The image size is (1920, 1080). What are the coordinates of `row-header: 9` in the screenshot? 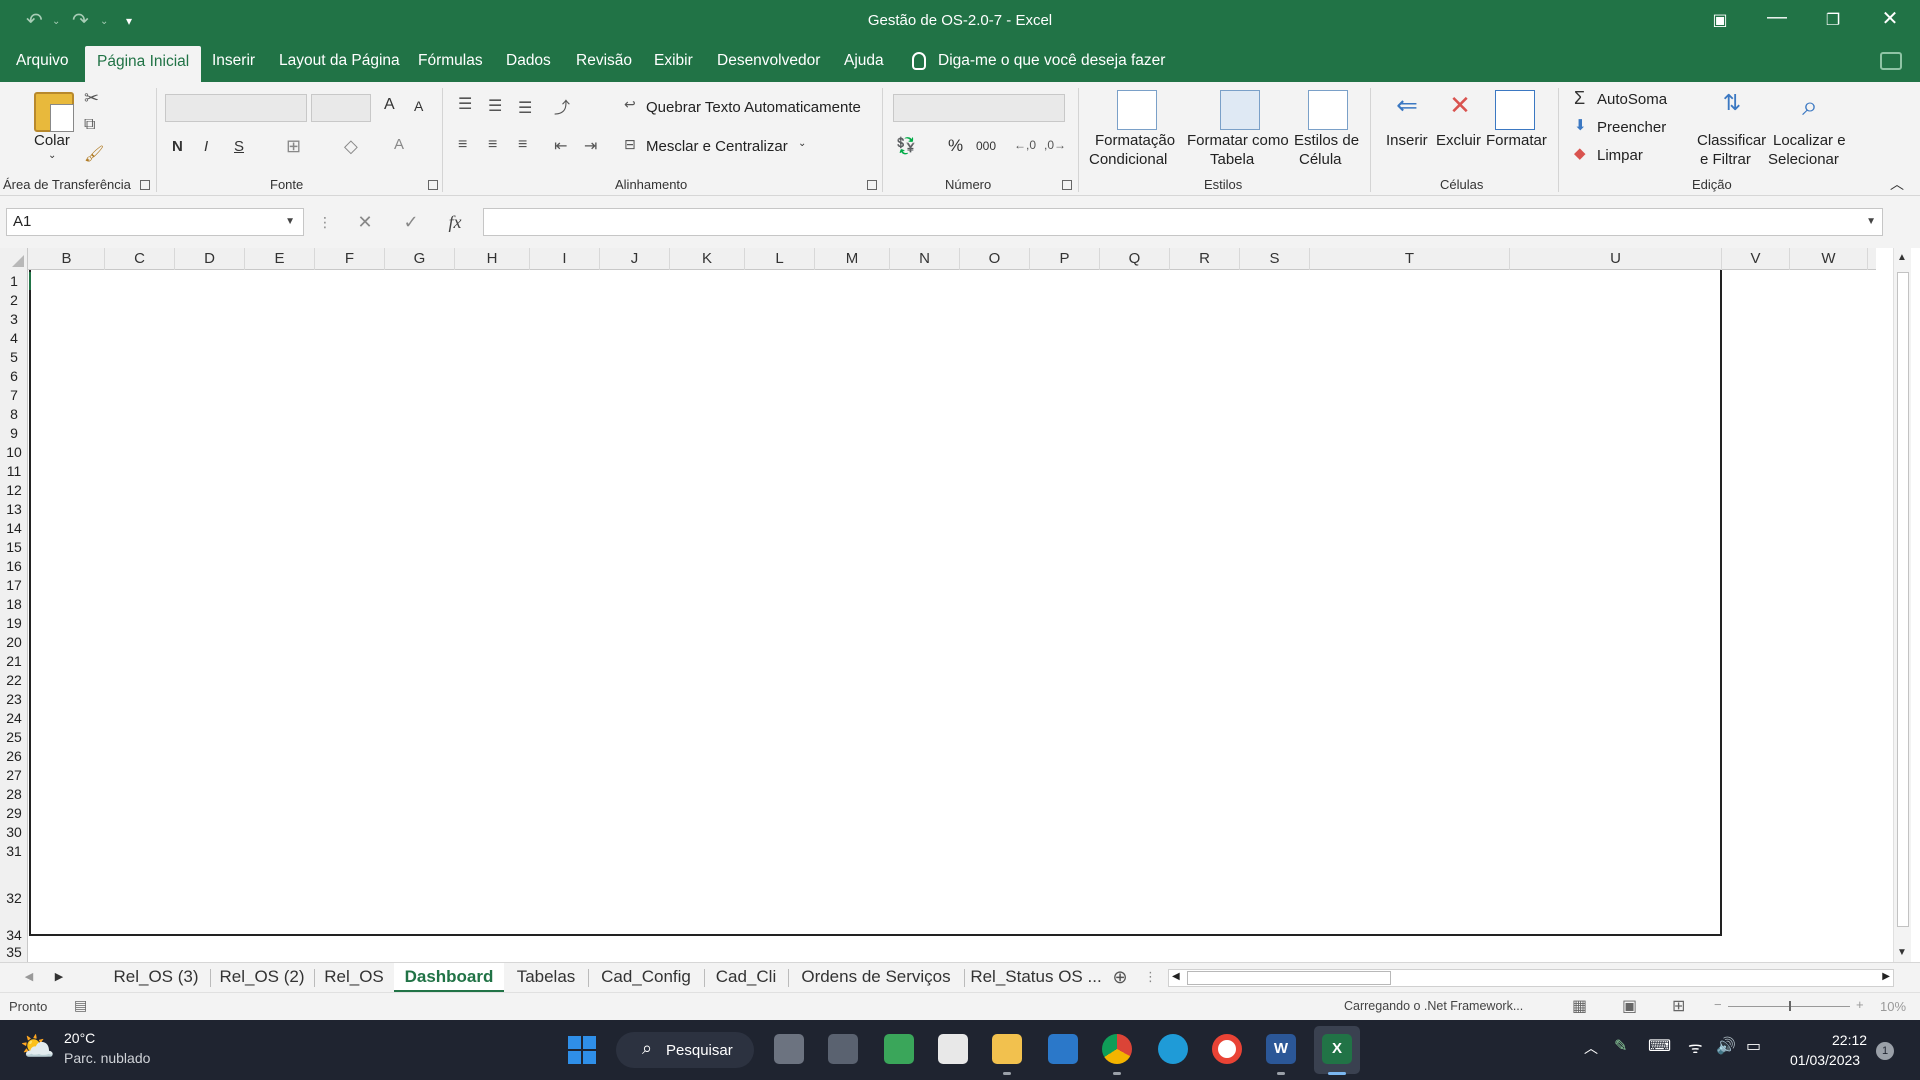 It's located at (14, 433).